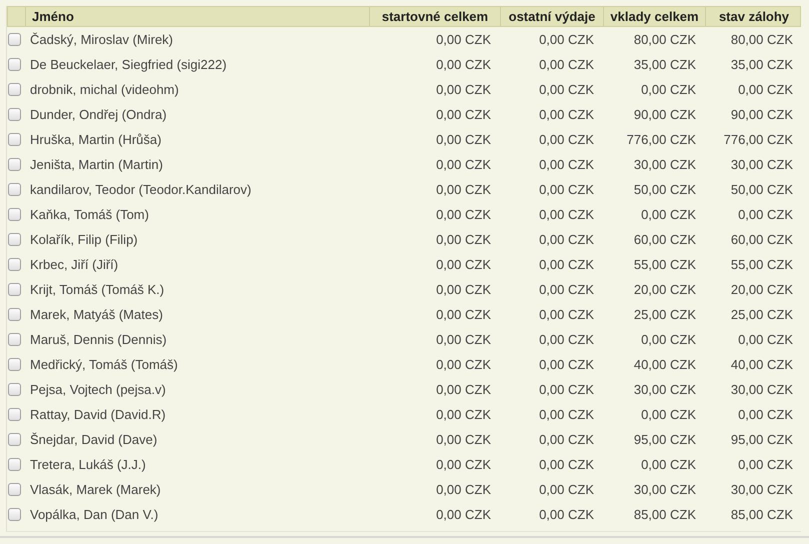 The height and width of the screenshot is (544, 809). I want to click on player-name: Hruška, Martin (Hrůša), so click(95, 139).